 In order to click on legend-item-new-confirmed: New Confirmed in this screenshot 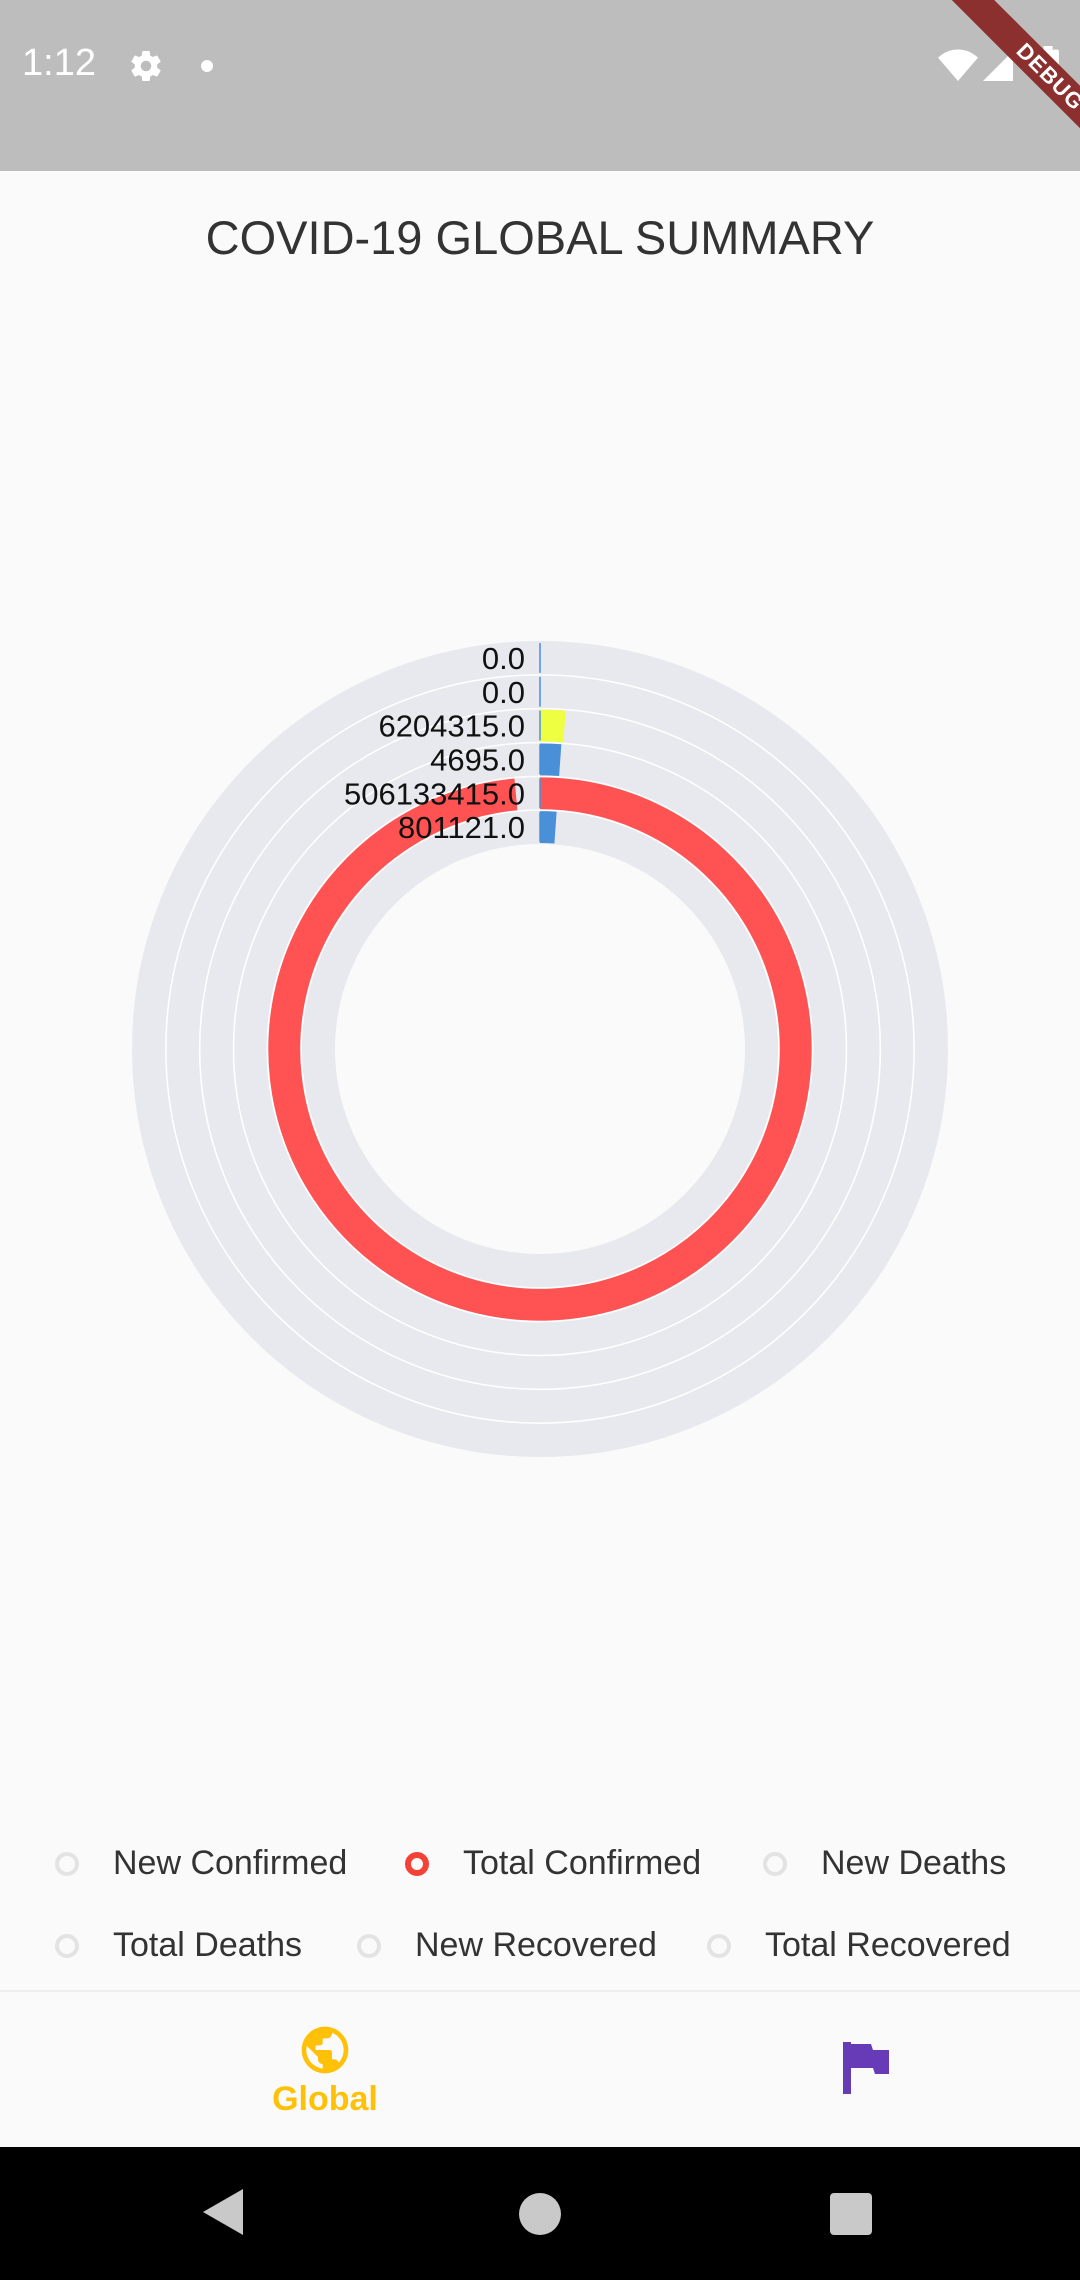, I will do `click(201, 1863)`.